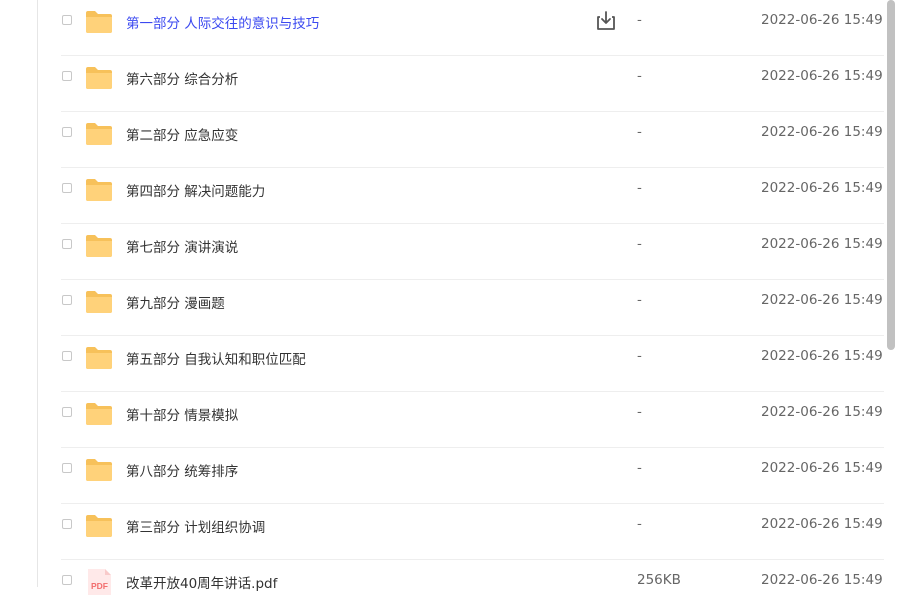 The width and height of the screenshot is (901, 616). I want to click on file-name: 第九部分 漫画题, so click(175, 302).